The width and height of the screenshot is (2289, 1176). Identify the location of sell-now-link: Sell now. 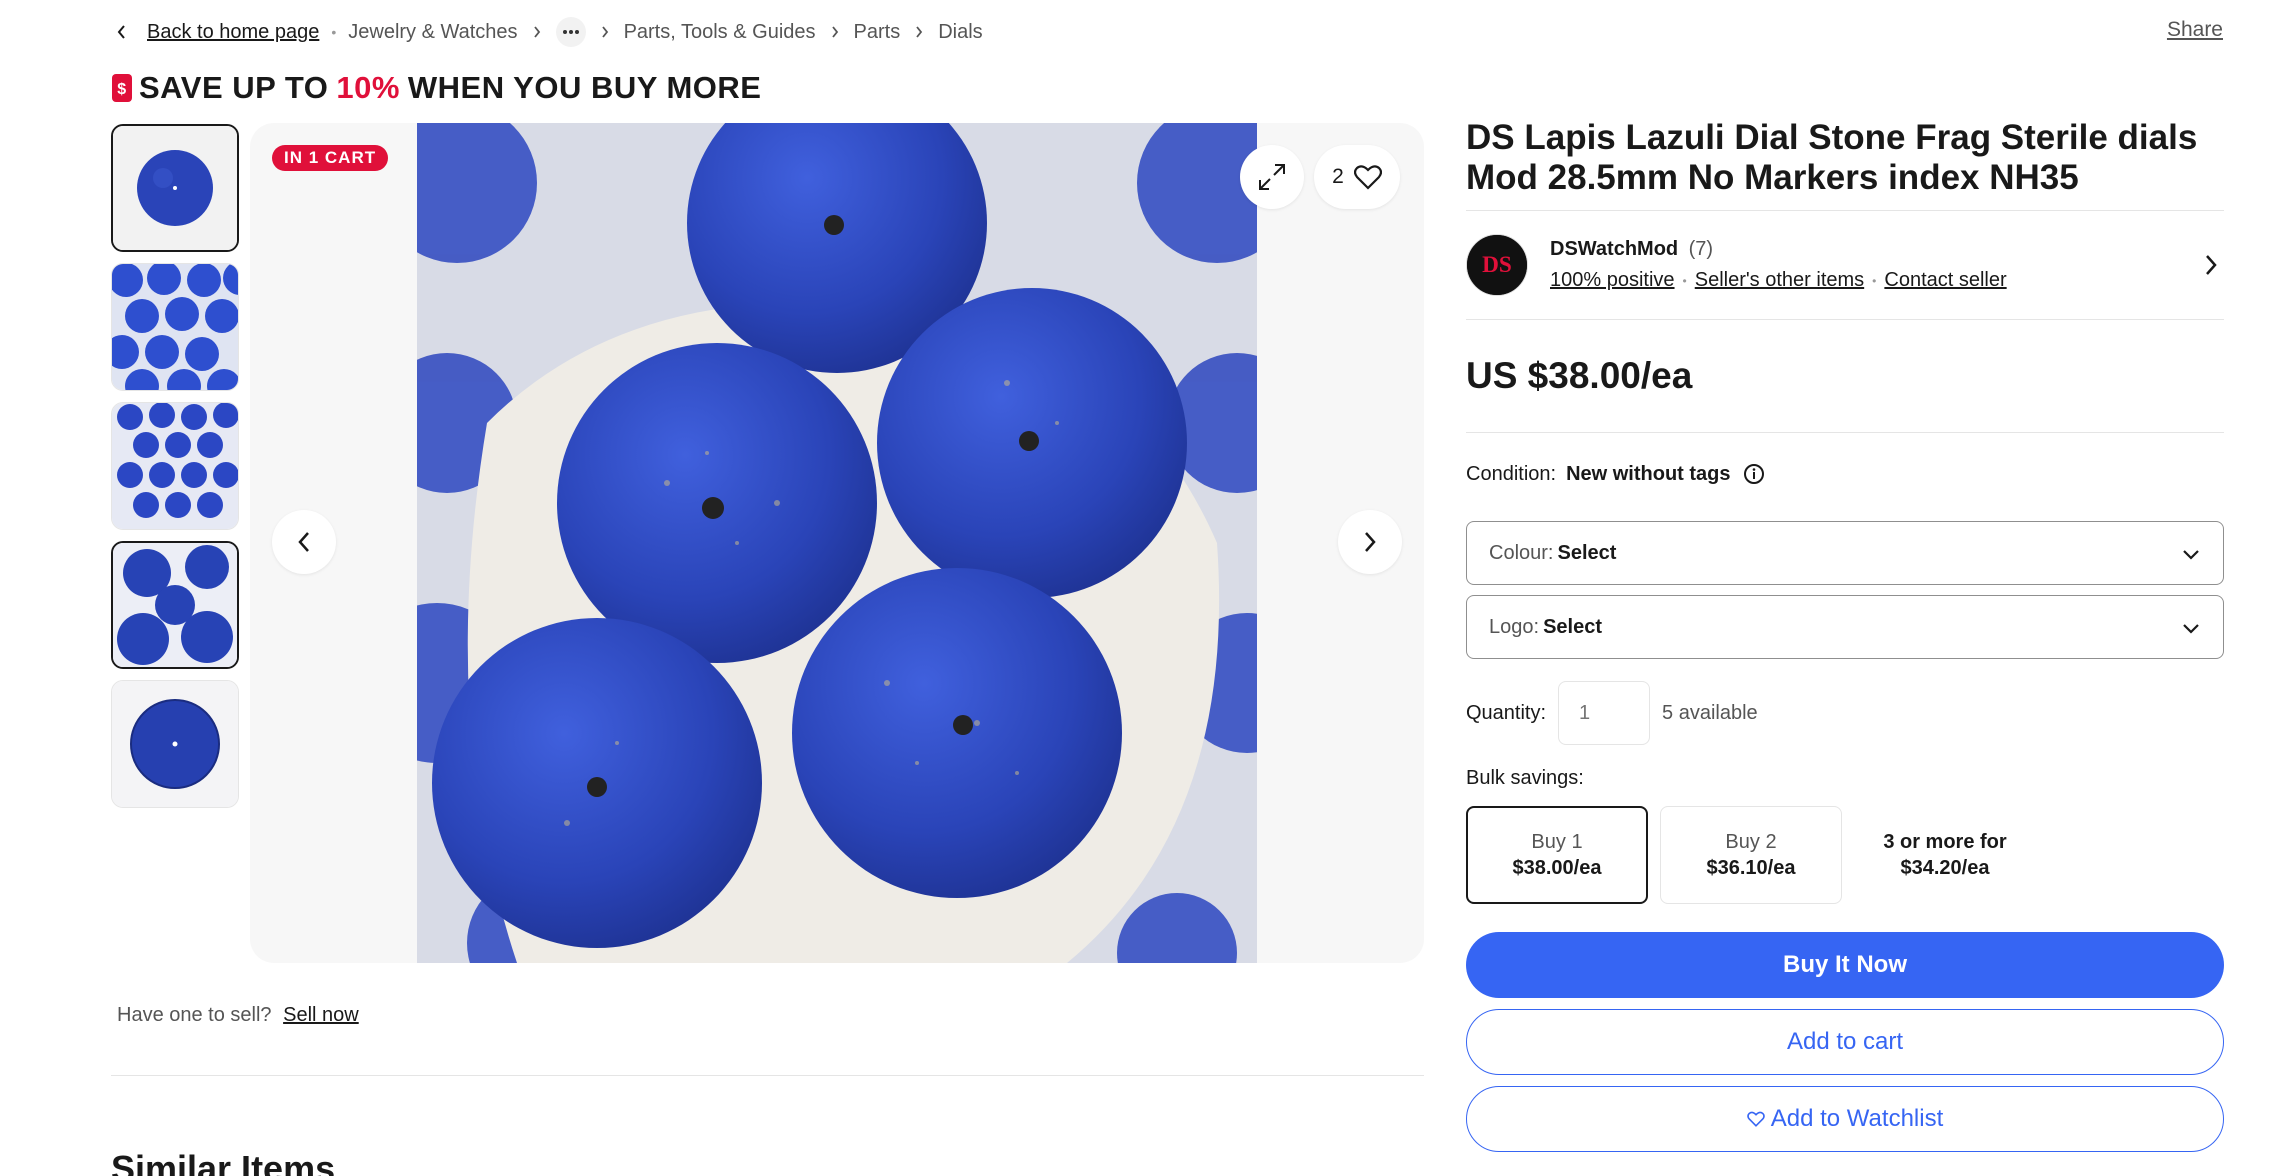
(321, 1015).